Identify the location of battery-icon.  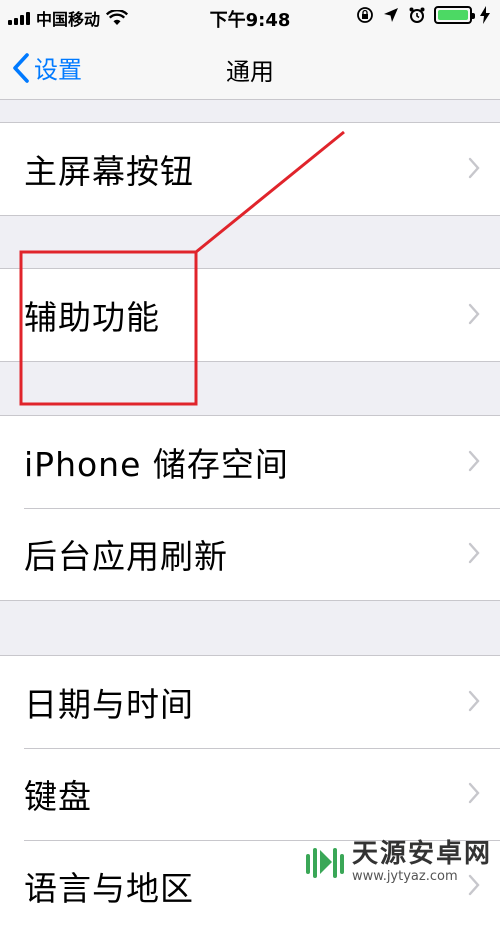
(454, 15).